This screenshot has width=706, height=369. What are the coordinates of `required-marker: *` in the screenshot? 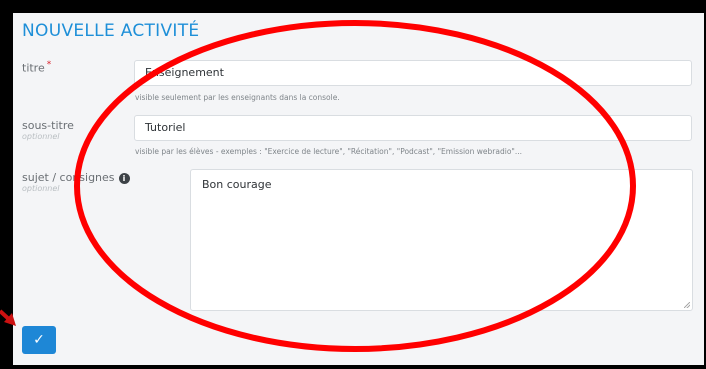 It's located at (49, 65).